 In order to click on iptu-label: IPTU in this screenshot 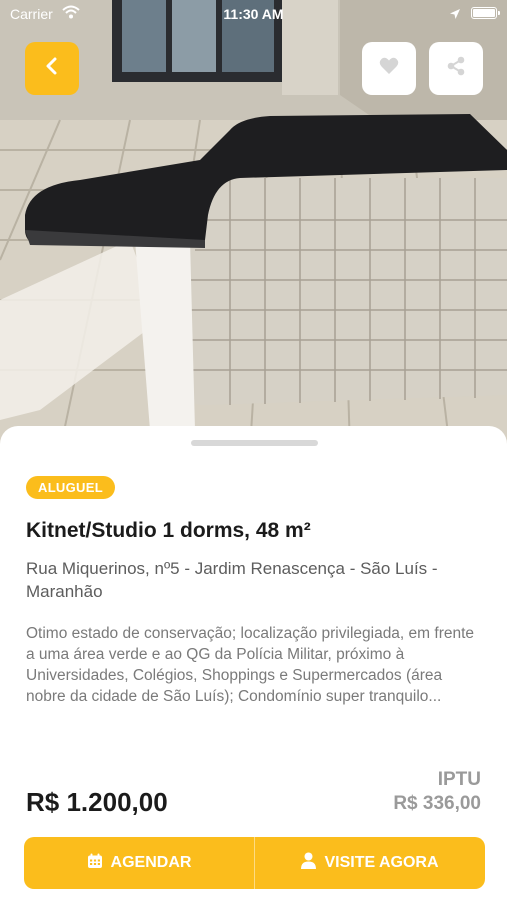, I will do `click(459, 779)`.